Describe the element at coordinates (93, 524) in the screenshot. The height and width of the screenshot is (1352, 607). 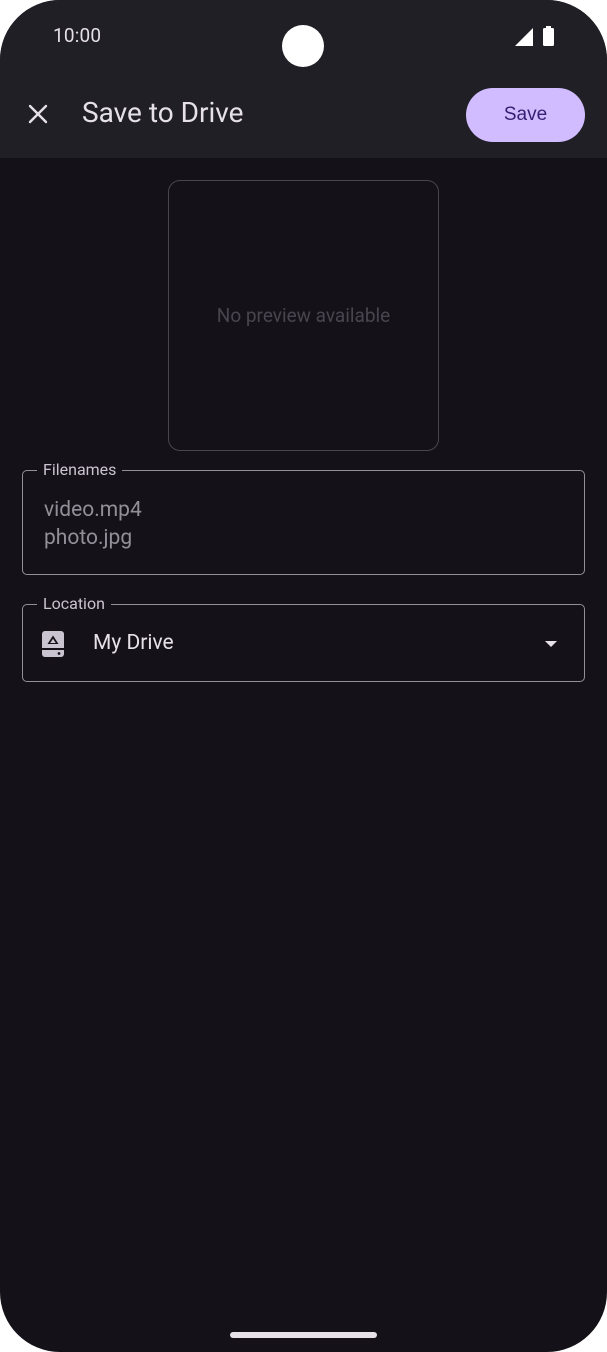
I see `filenames-value: video.mp4 photo.jpg` at that location.